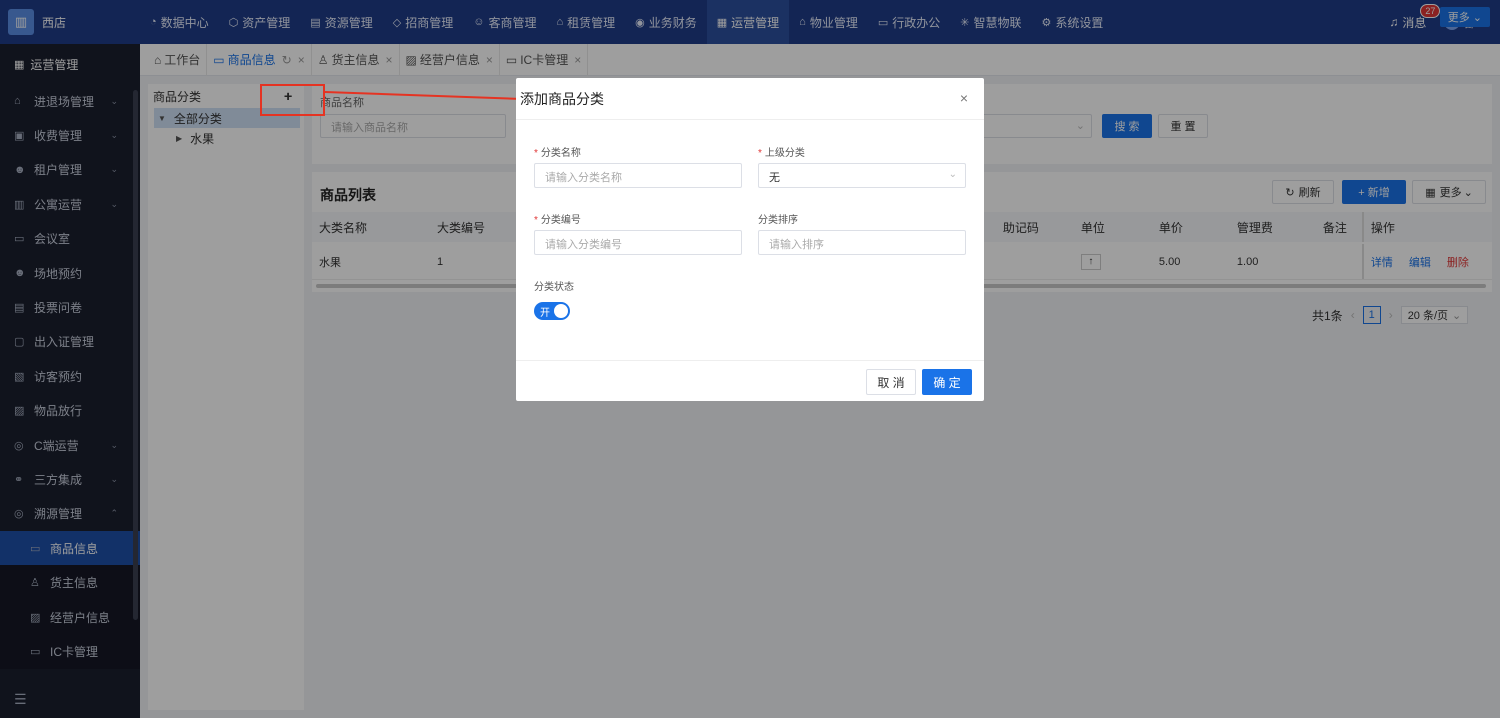 The width and height of the screenshot is (1500, 718). Describe the element at coordinates (891, 382) in the screenshot. I see `cancel-button: 取 消` at that location.